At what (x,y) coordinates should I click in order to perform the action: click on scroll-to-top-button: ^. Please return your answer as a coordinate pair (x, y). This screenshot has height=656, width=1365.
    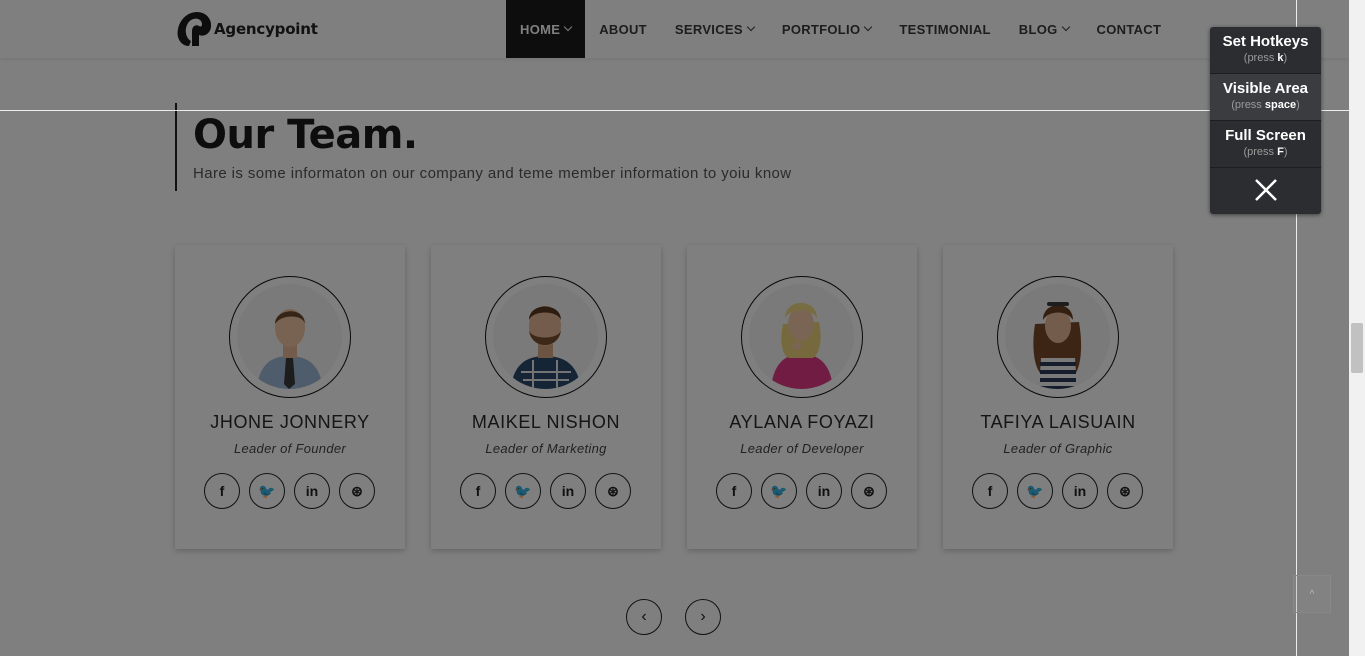
    Looking at the image, I should click on (1312, 594).